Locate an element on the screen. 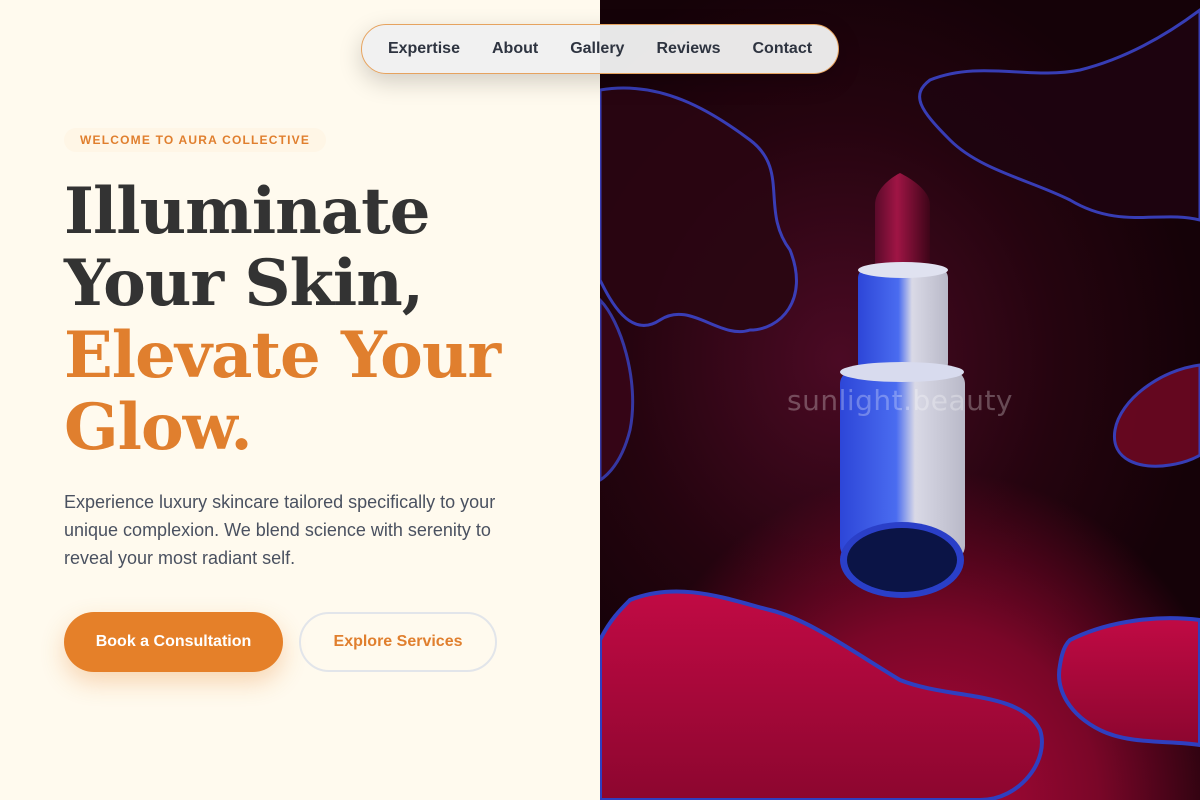 Image resolution: width=1200 pixels, height=800 pixels. watermark-text: sunlight.beauty is located at coordinates (900, 400).